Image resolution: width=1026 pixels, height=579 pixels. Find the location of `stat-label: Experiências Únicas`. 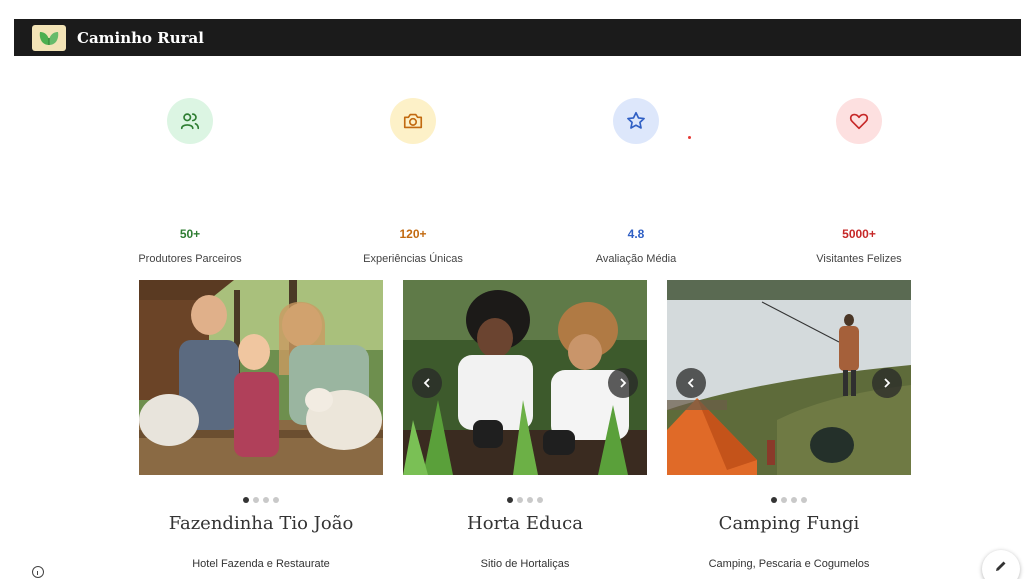

stat-label: Experiências Únicas is located at coordinates (413, 259).